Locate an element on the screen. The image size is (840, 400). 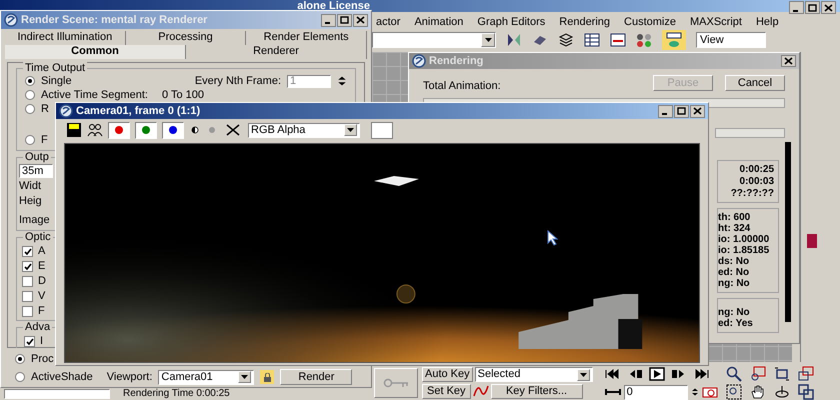
save-icon is located at coordinates (74, 130).